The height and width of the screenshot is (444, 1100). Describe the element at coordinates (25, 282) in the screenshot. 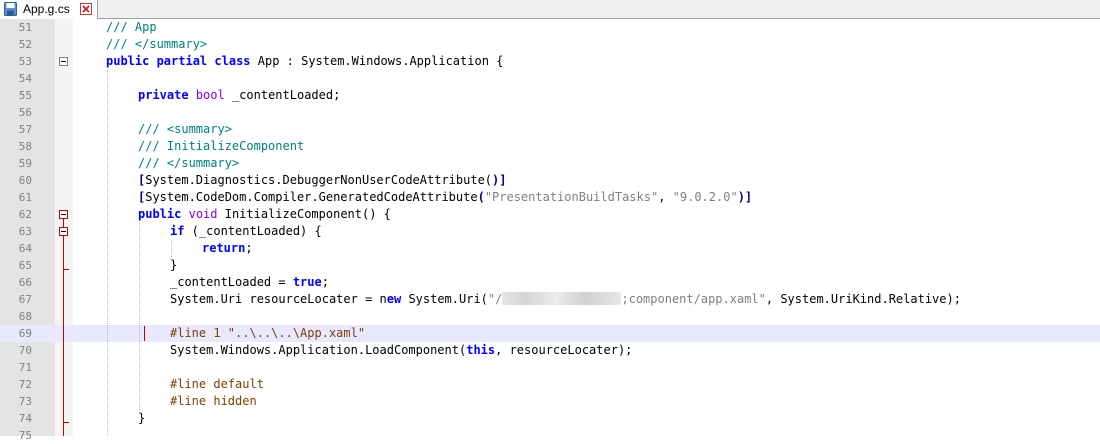

I see `line-number: 66` at that location.